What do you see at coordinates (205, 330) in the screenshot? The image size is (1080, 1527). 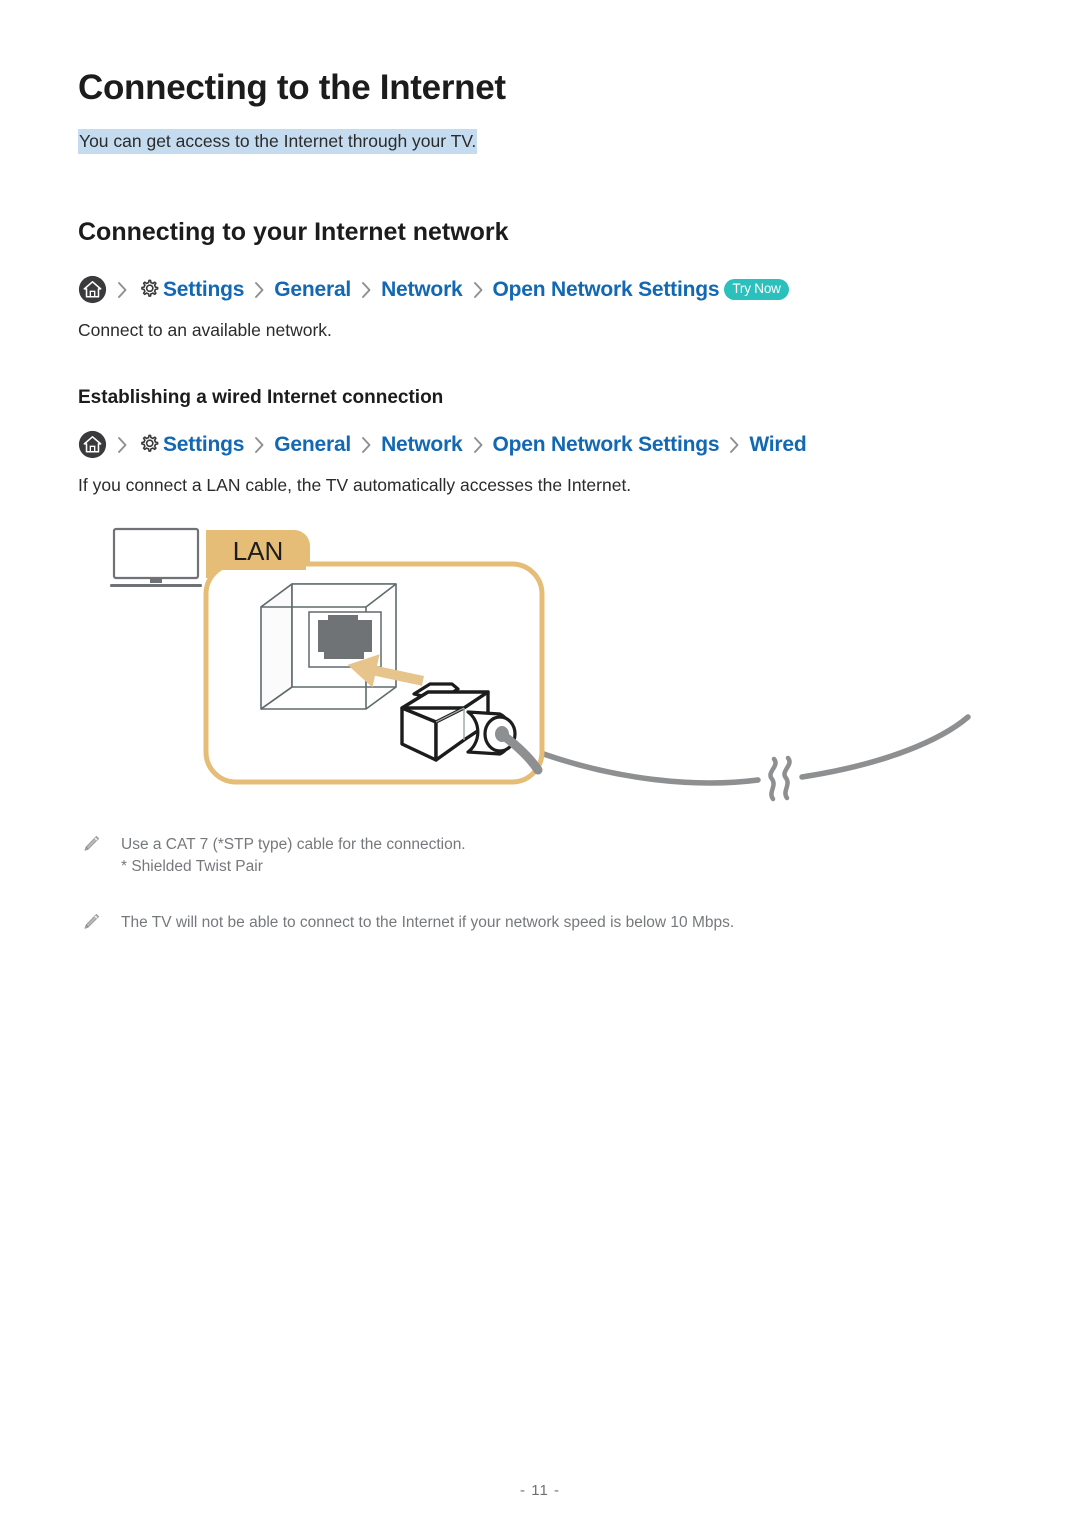 I see `paragraph-connect-available-network: Connect to an available network.` at bounding box center [205, 330].